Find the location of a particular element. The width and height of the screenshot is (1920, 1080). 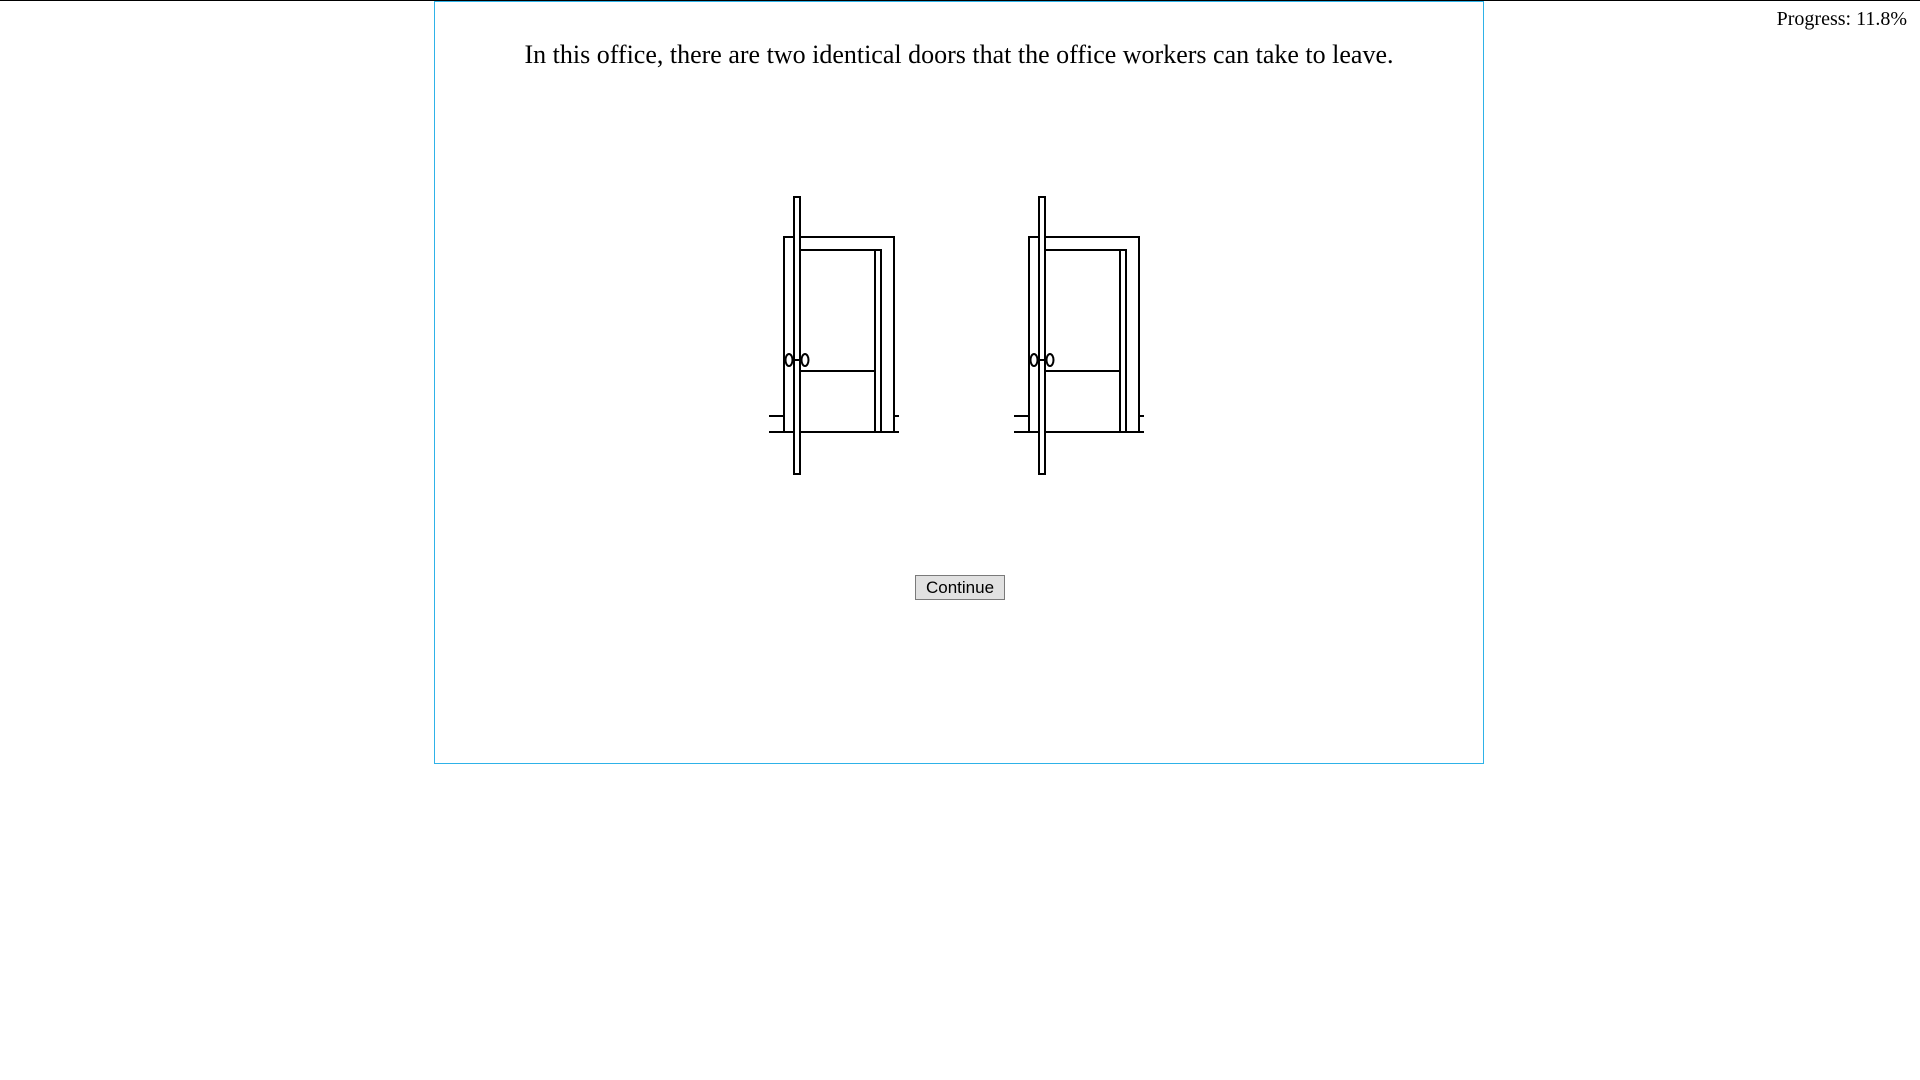

continue-button: Continue is located at coordinates (960, 587).